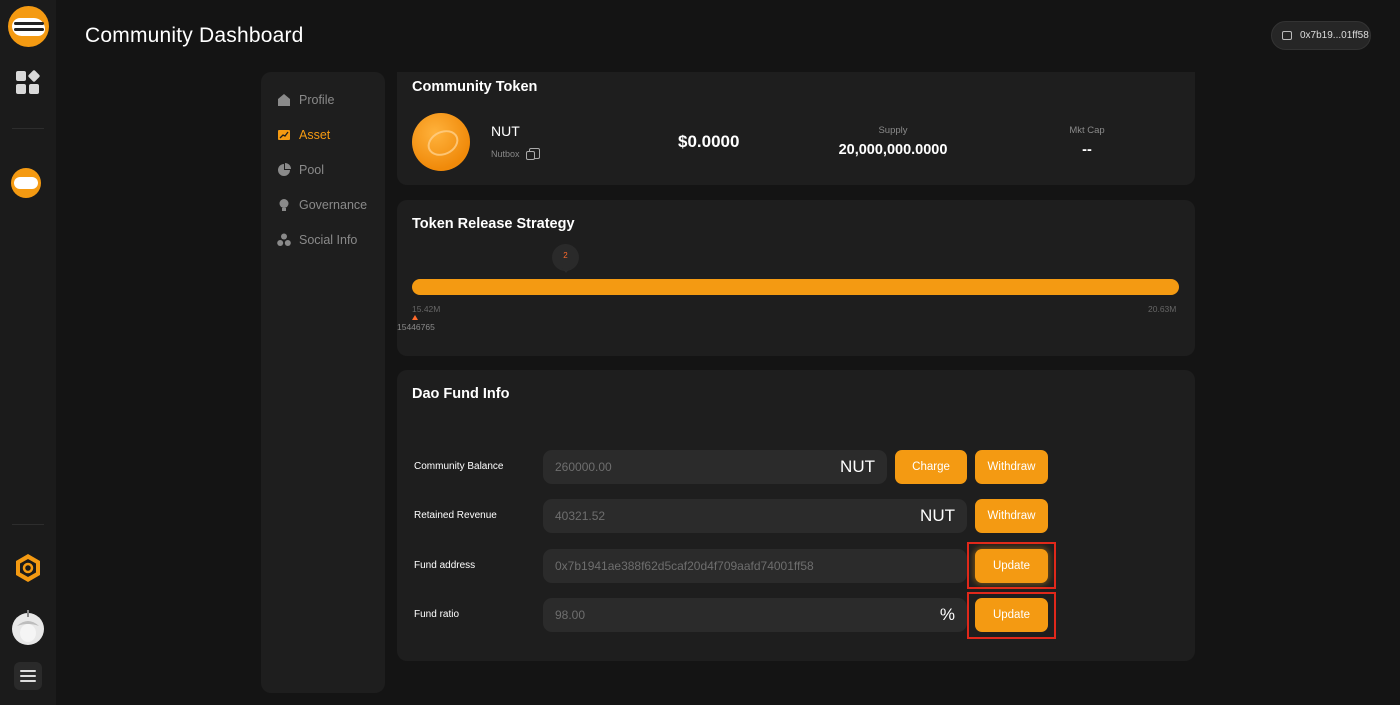 This screenshot has height=705, width=1400. Describe the element at coordinates (893, 130) in the screenshot. I see `supply-label: Supply` at that location.